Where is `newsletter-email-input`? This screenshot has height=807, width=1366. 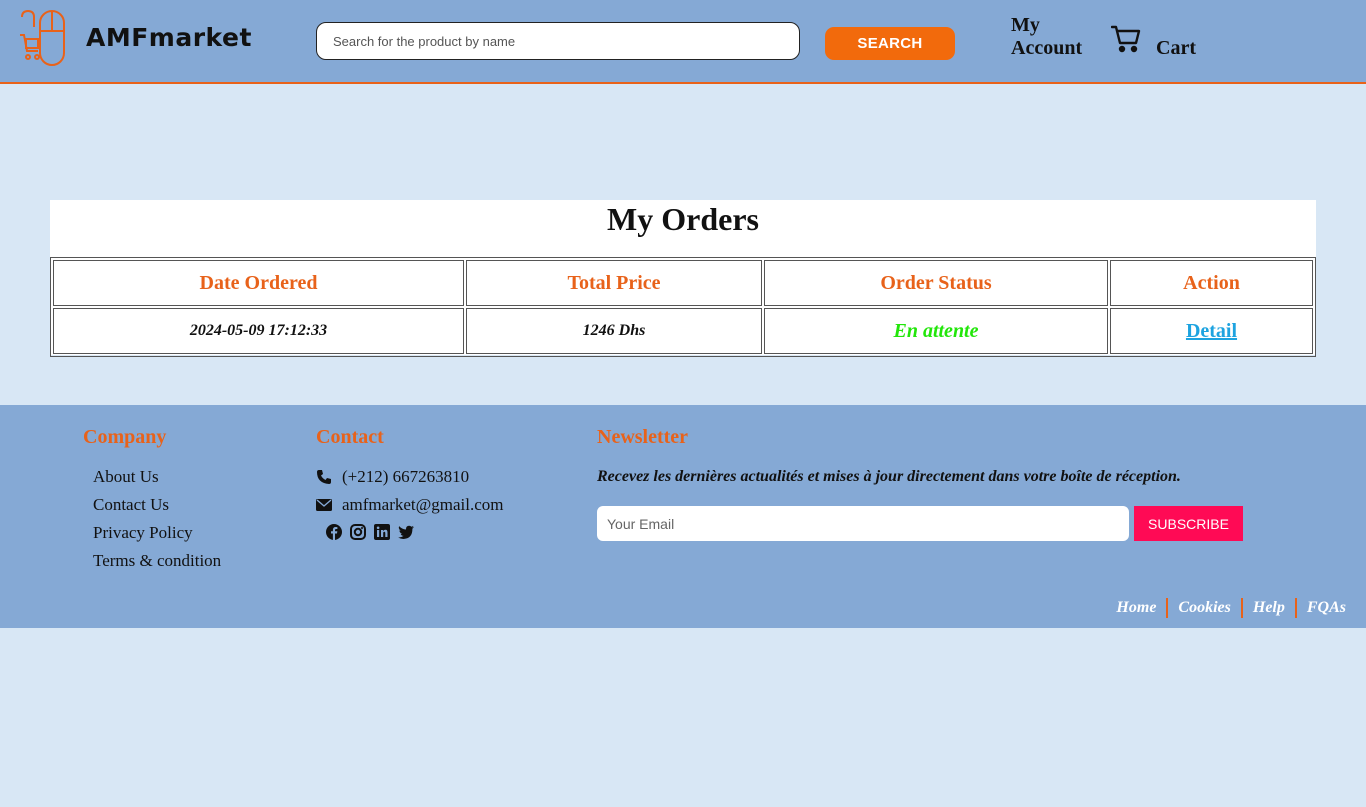
newsletter-email-input is located at coordinates (863, 523).